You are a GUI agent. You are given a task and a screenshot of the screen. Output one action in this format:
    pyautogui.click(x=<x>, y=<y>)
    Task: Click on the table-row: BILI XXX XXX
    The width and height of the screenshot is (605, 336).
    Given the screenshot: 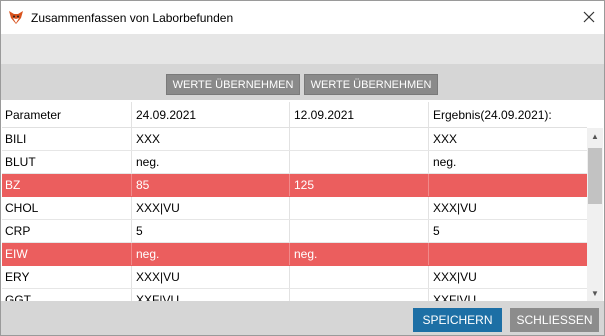 What is the action you would take?
    pyautogui.click(x=294, y=139)
    